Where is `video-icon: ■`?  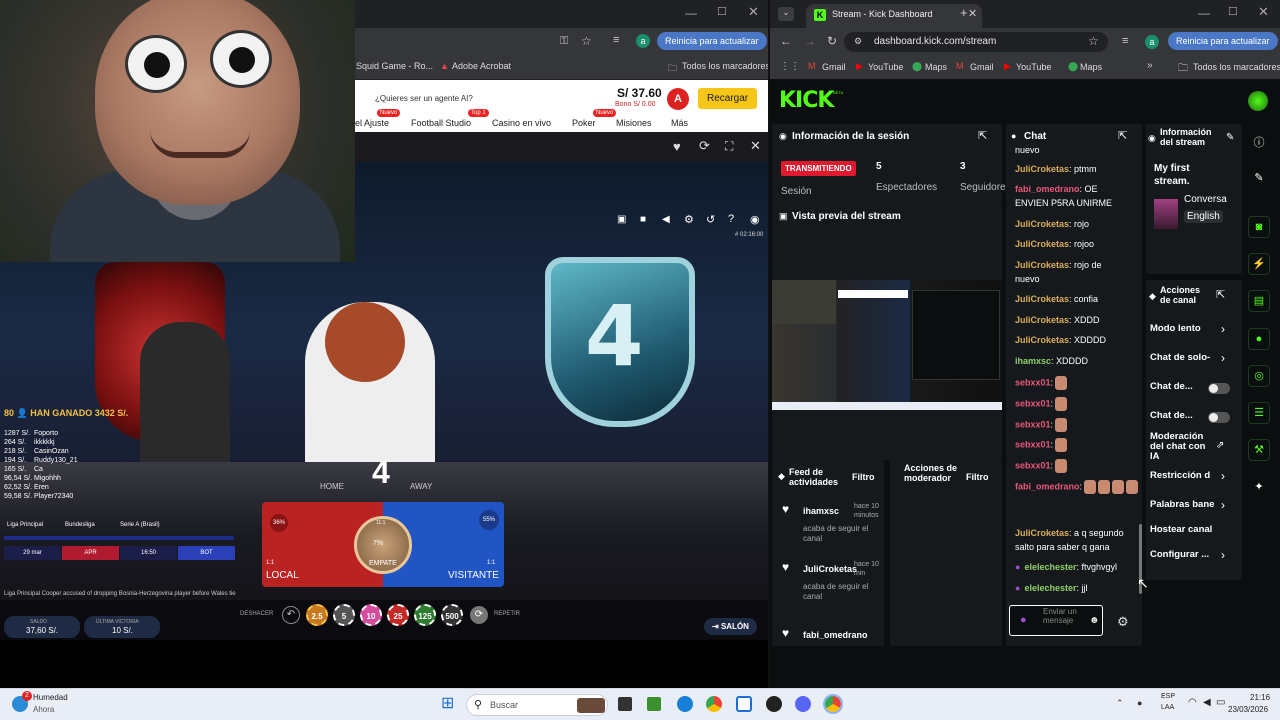
video-icon: ■ is located at coordinates (643, 219).